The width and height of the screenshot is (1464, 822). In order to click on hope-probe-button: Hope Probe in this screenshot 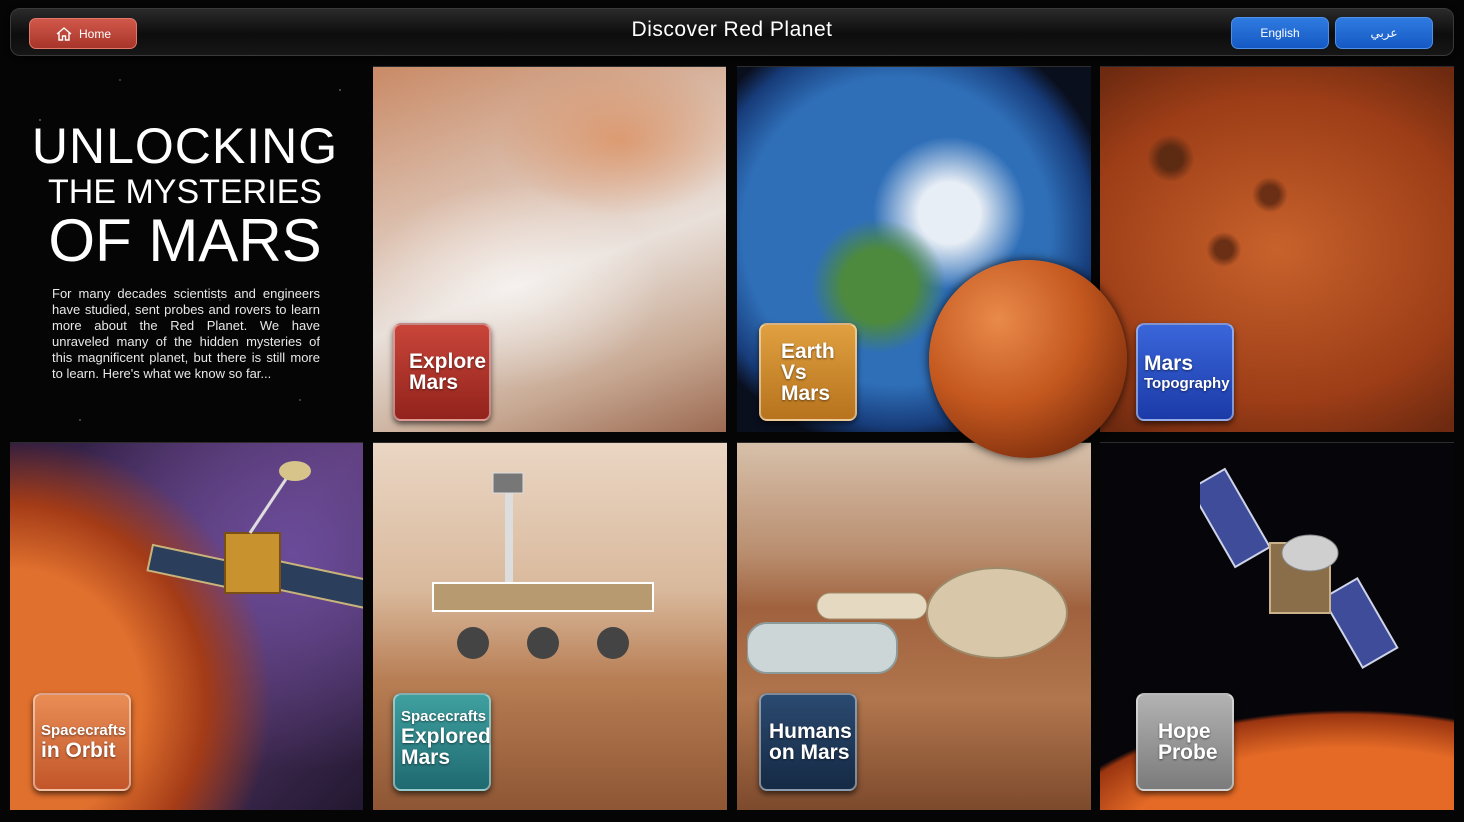, I will do `click(1185, 742)`.